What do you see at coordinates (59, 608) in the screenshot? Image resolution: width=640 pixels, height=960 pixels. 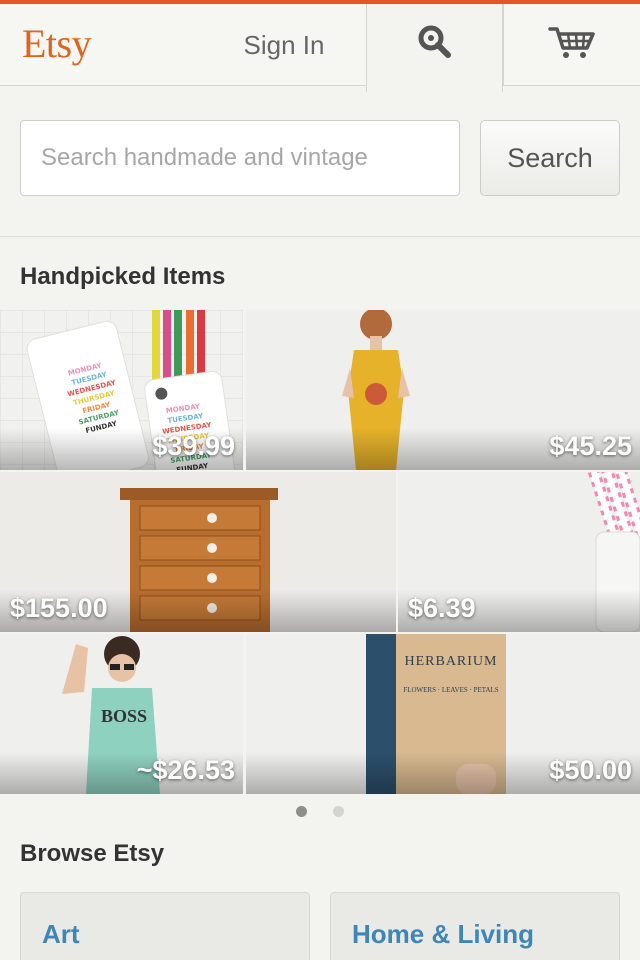 I see `listing-price: $155.00` at bounding box center [59, 608].